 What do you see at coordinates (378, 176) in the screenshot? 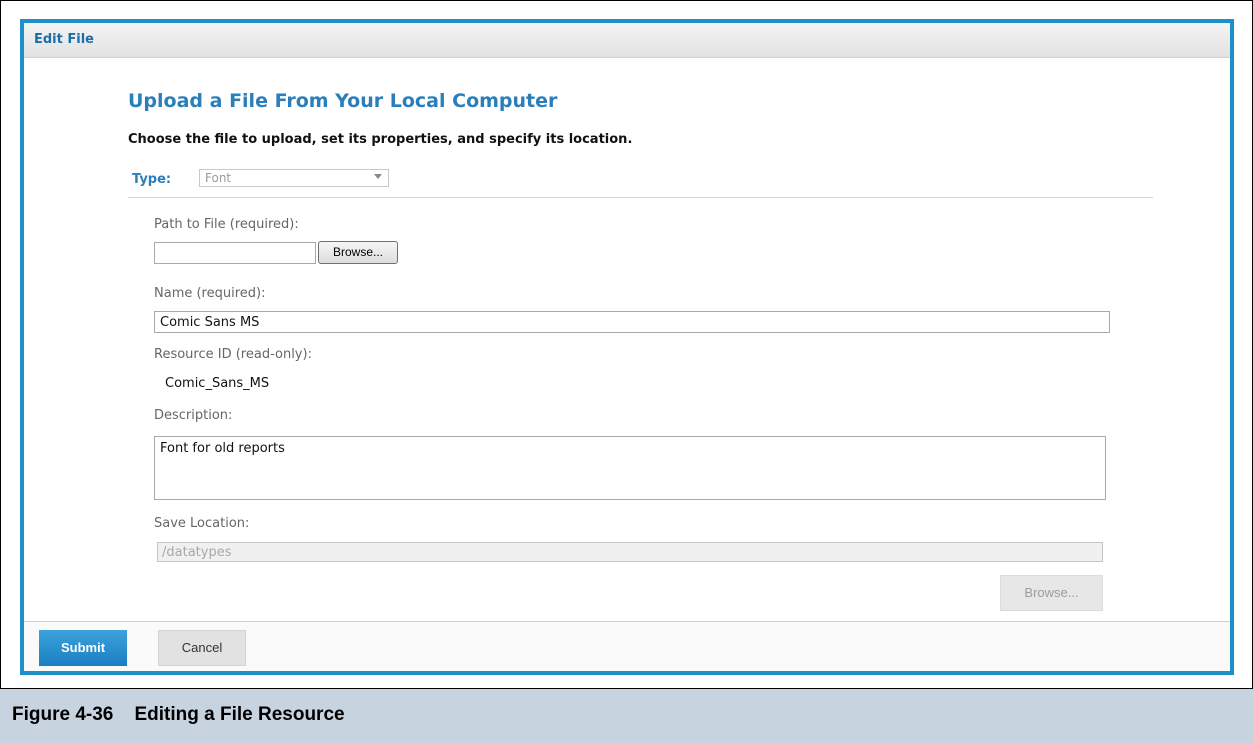
I see `chevron-down-icon` at bounding box center [378, 176].